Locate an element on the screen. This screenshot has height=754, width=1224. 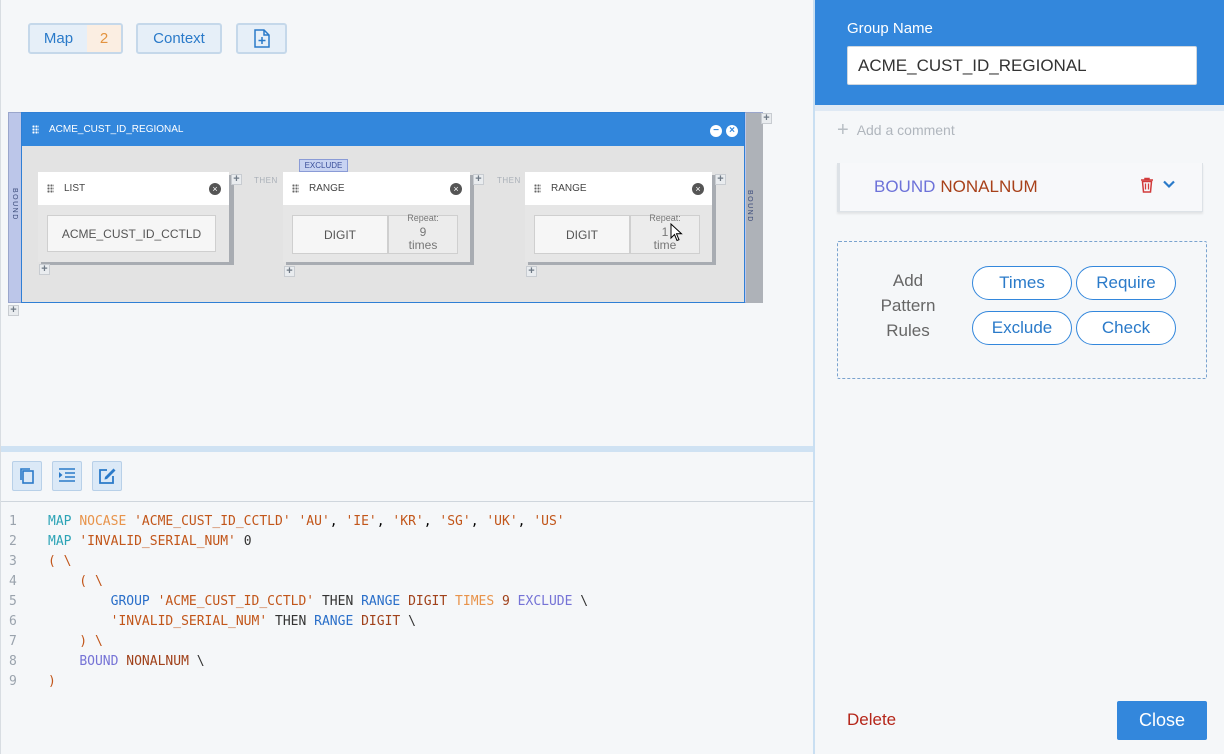
indent-icon is located at coordinates (67, 475).